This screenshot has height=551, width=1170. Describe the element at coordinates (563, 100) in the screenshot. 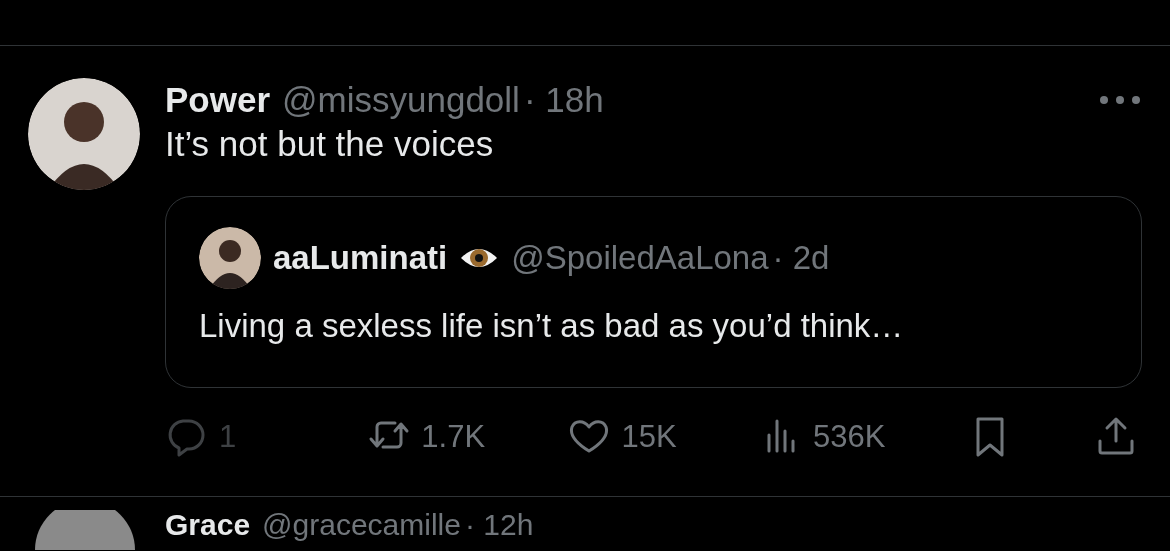

I see `post-time: · 18h` at that location.